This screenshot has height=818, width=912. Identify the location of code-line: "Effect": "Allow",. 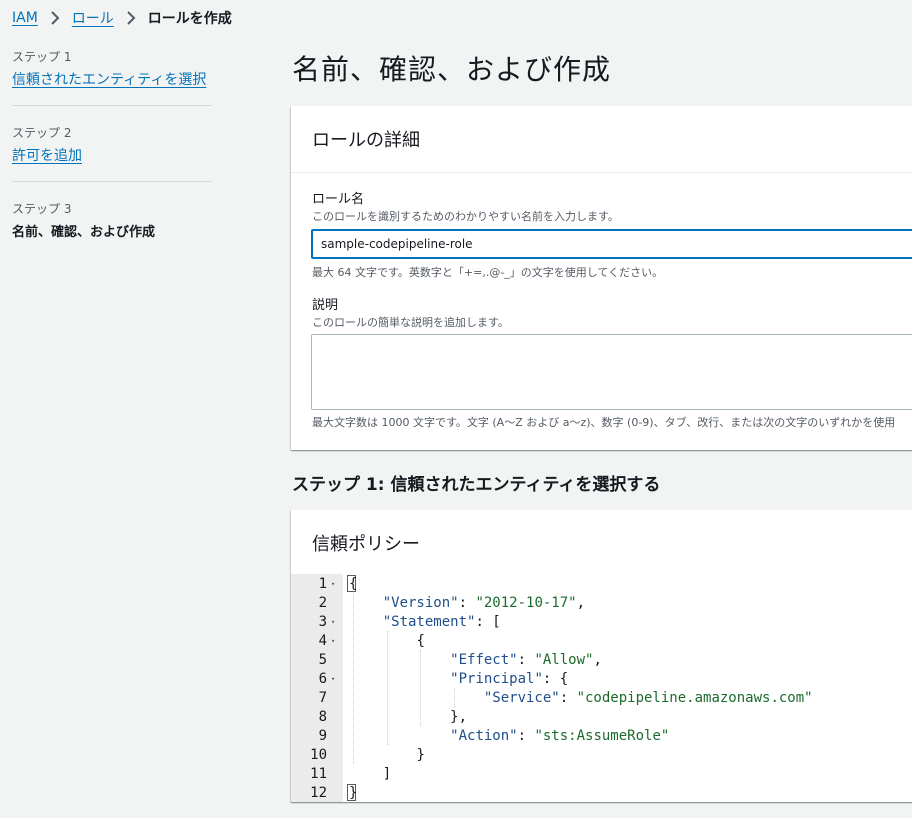
(475, 660).